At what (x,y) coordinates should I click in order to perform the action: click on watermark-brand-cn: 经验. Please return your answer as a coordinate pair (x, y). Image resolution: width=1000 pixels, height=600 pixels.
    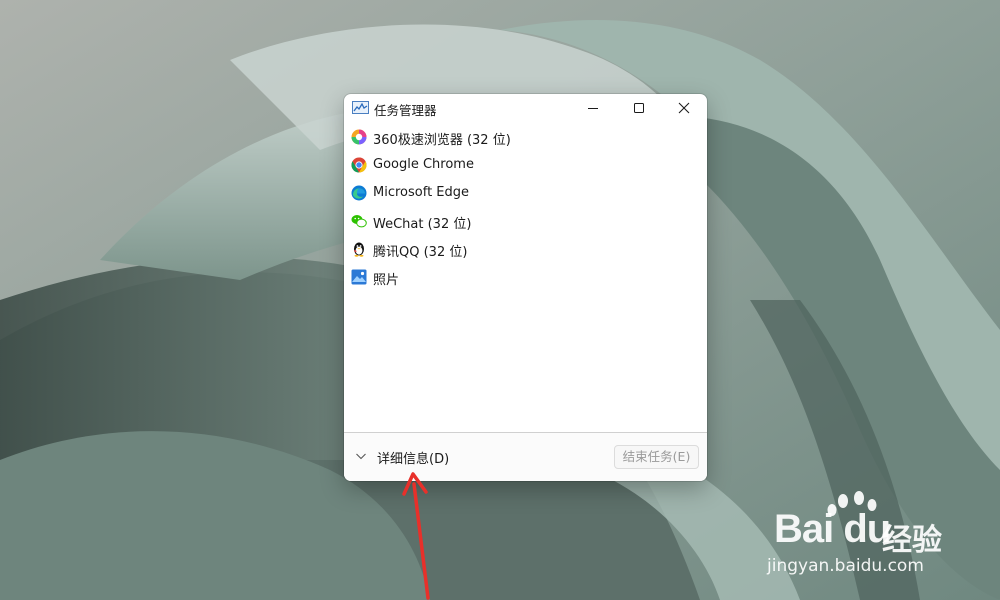
    Looking at the image, I should click on (912, 540).